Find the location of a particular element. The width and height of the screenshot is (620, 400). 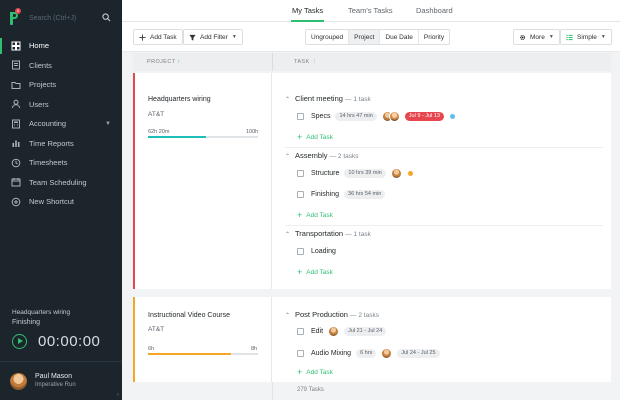

search-icon is located at coordinates (106, 17).